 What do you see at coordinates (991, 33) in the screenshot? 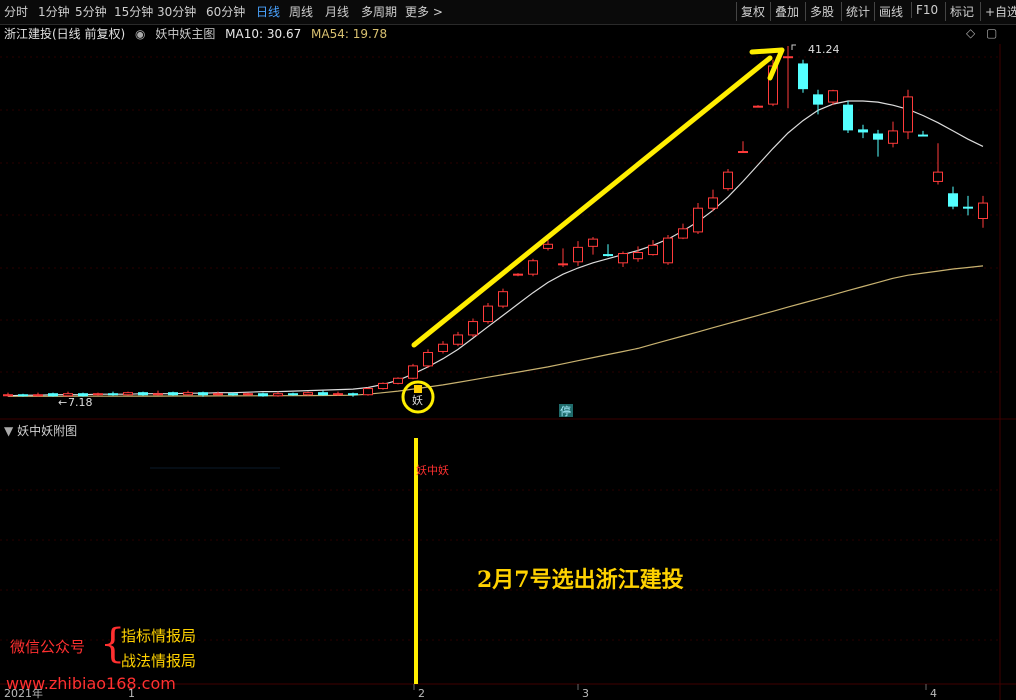
I see `close-panel-icon: ▢` at bounding box center [991, 33].